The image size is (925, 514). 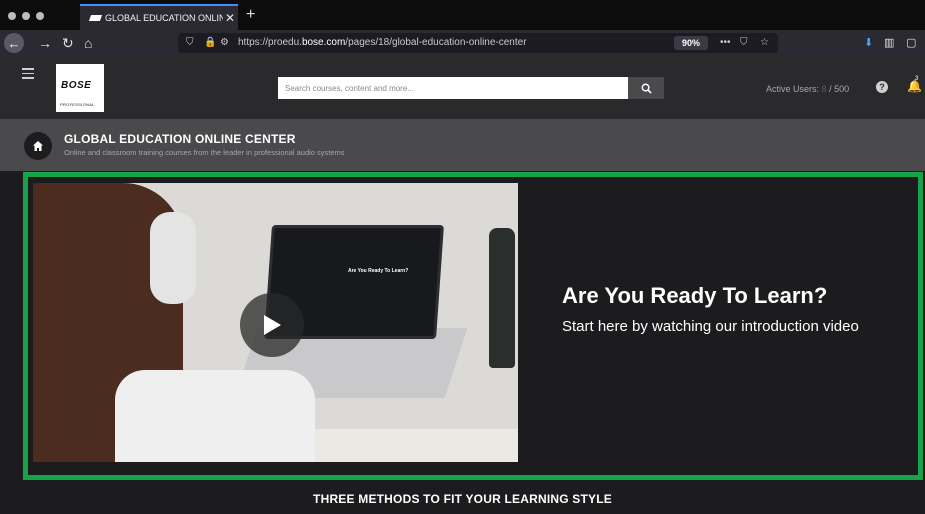 I want to click on zoom-badge: 90%, so click(x=691, y=43).